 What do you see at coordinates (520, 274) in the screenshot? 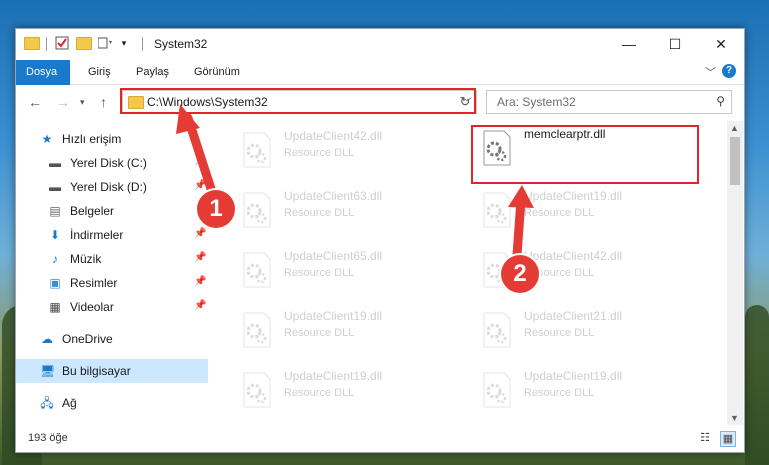
I see `step-marker-2: 2` at bounding box center [520, 274].